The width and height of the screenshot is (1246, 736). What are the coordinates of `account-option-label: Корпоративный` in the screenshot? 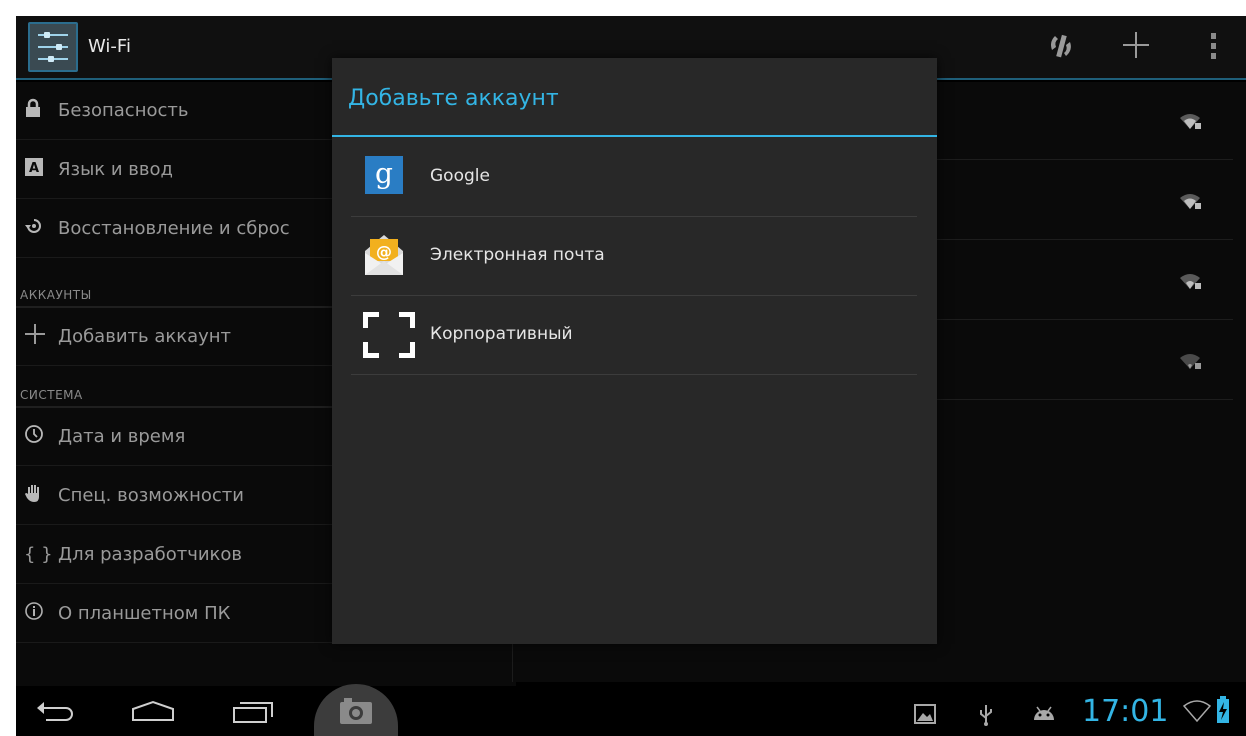 It's located at (501, 334).